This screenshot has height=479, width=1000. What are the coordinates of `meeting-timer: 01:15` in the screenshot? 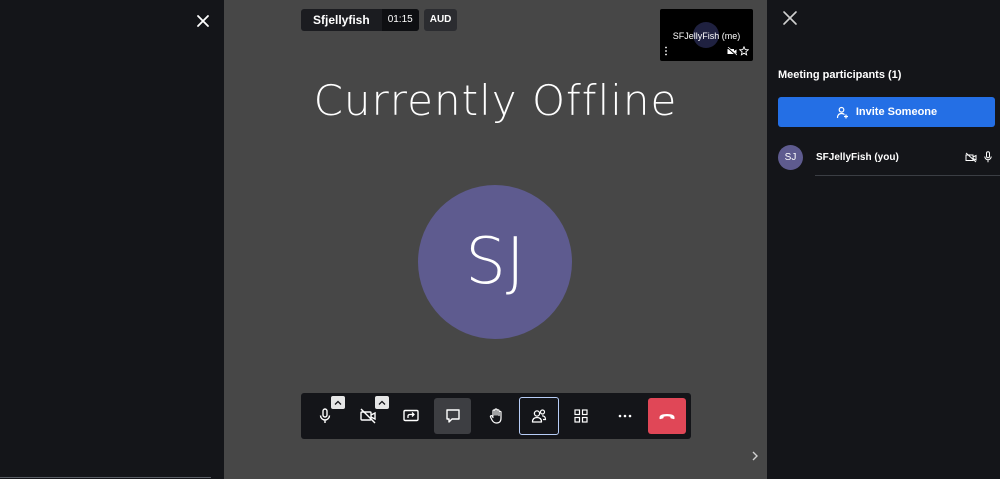 It's located at (400, 20).